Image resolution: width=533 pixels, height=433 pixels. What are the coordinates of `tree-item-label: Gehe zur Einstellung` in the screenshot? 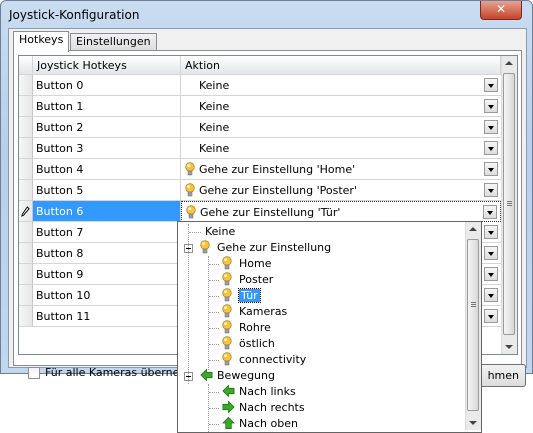 It's located at (274, 247).